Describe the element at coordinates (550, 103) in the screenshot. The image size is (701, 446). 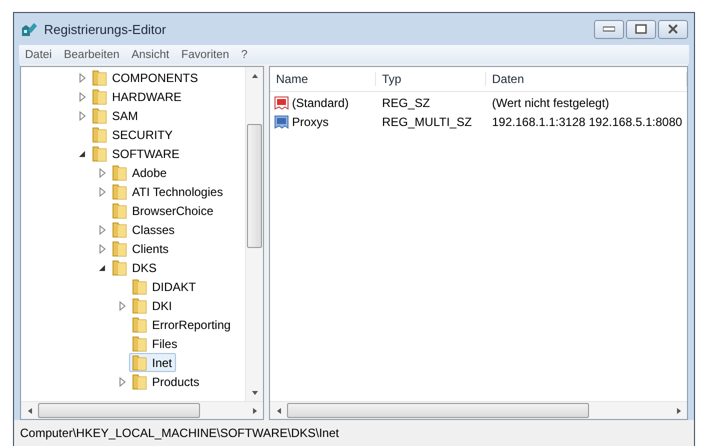
I see `table-cell-text: (Wert nicht festgelegt)` at that location.